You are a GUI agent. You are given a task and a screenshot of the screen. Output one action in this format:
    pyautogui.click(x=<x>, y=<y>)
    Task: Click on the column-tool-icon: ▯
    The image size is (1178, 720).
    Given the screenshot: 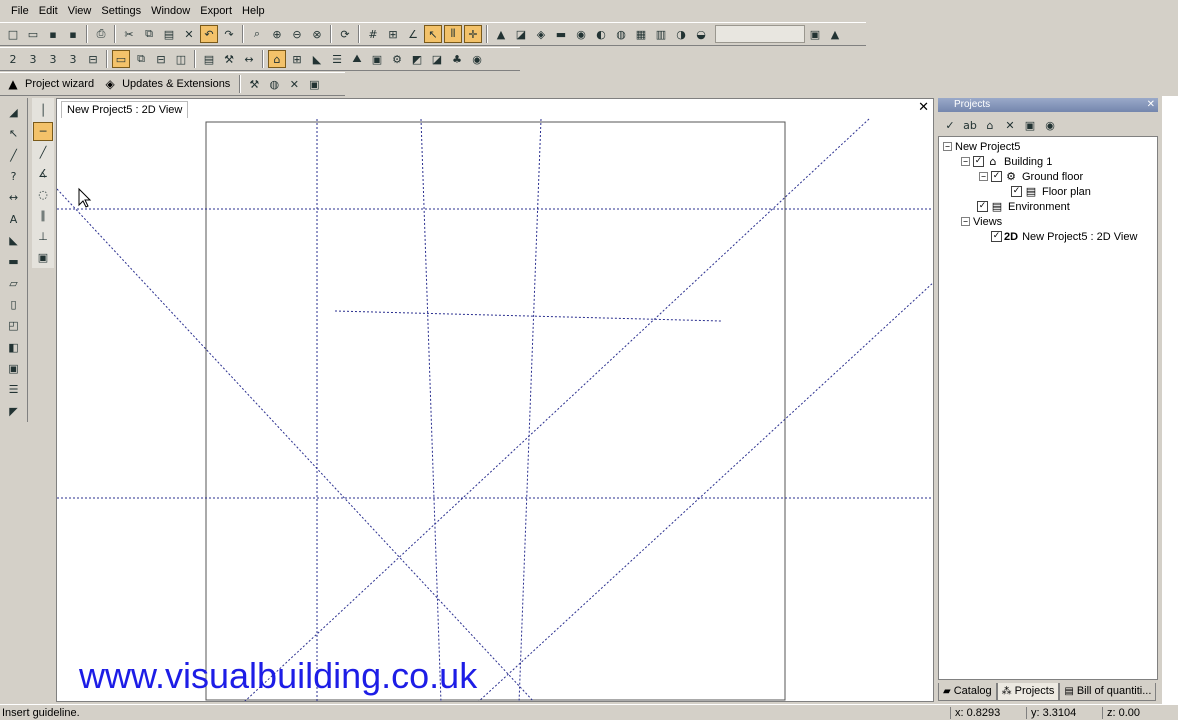 What is the action you would take?
    pyautogui.click(x=14, y=304)
    